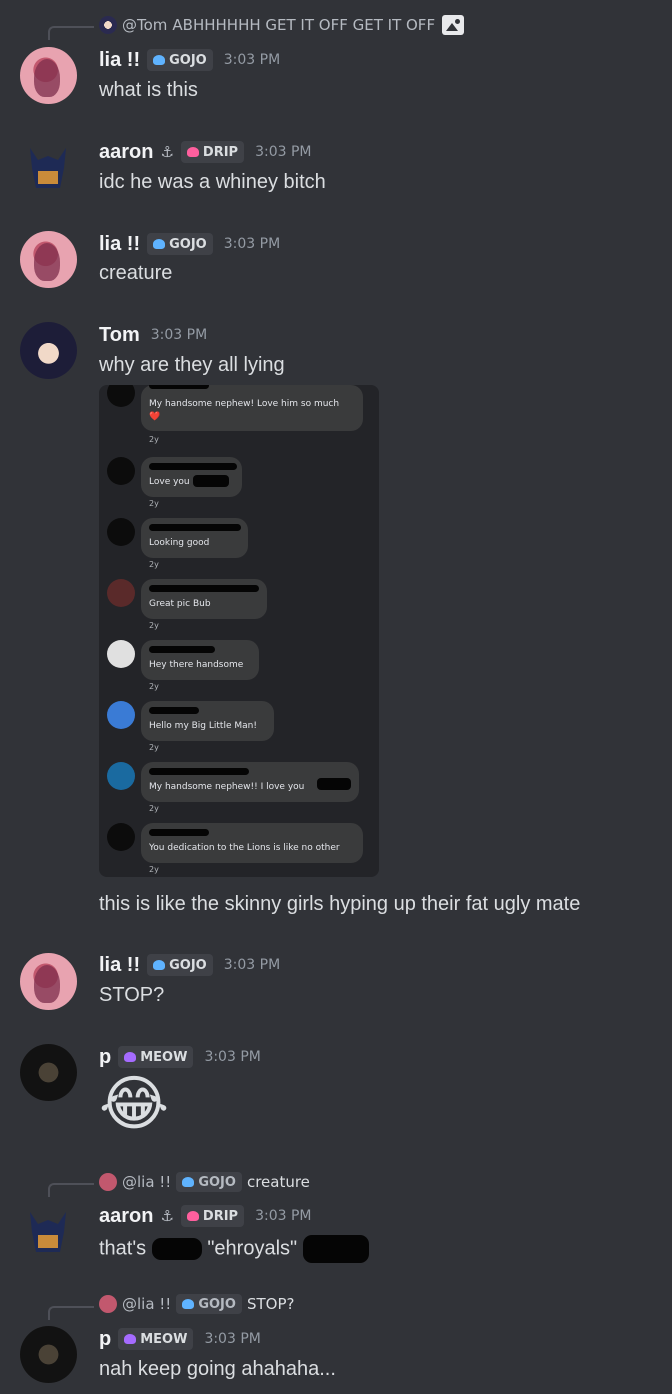 The image size is (672, 1394). What do you see at coordinates (71, 1190) in the screenshot?
I see `reply-connector` at bounding box center [71, 1190].